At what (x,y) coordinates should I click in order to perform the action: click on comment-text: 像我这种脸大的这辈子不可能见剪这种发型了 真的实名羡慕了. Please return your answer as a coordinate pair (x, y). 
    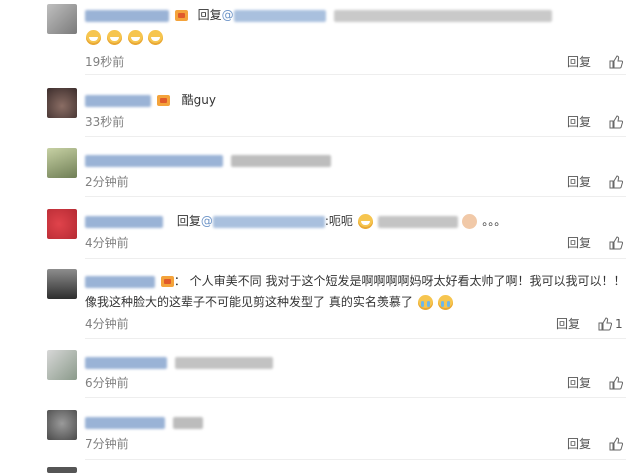
    Looking at the image, I should click on (249, 302).